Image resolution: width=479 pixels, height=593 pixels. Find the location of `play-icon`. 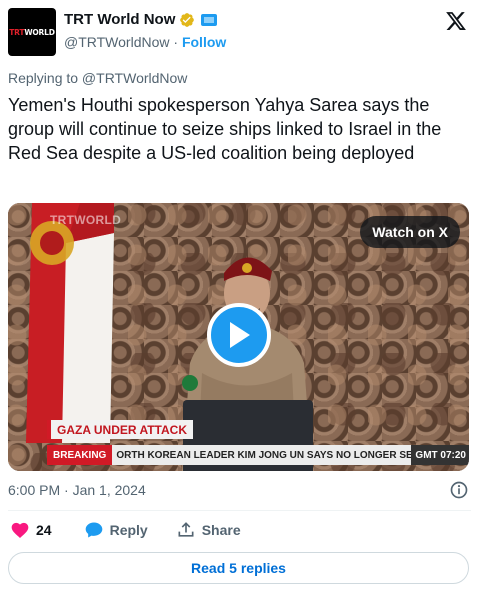

play-icon is located at coordinates (240, 335).